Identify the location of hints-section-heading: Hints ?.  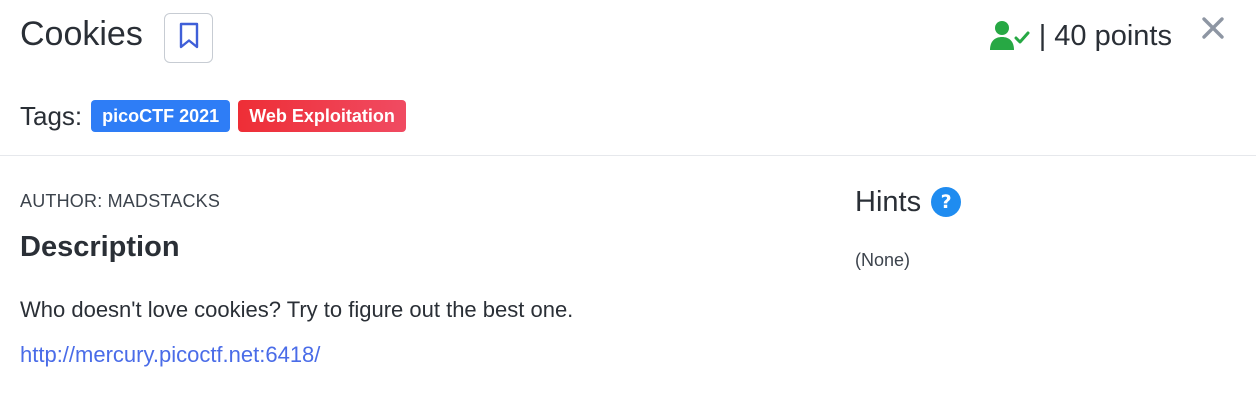
(908, 202).